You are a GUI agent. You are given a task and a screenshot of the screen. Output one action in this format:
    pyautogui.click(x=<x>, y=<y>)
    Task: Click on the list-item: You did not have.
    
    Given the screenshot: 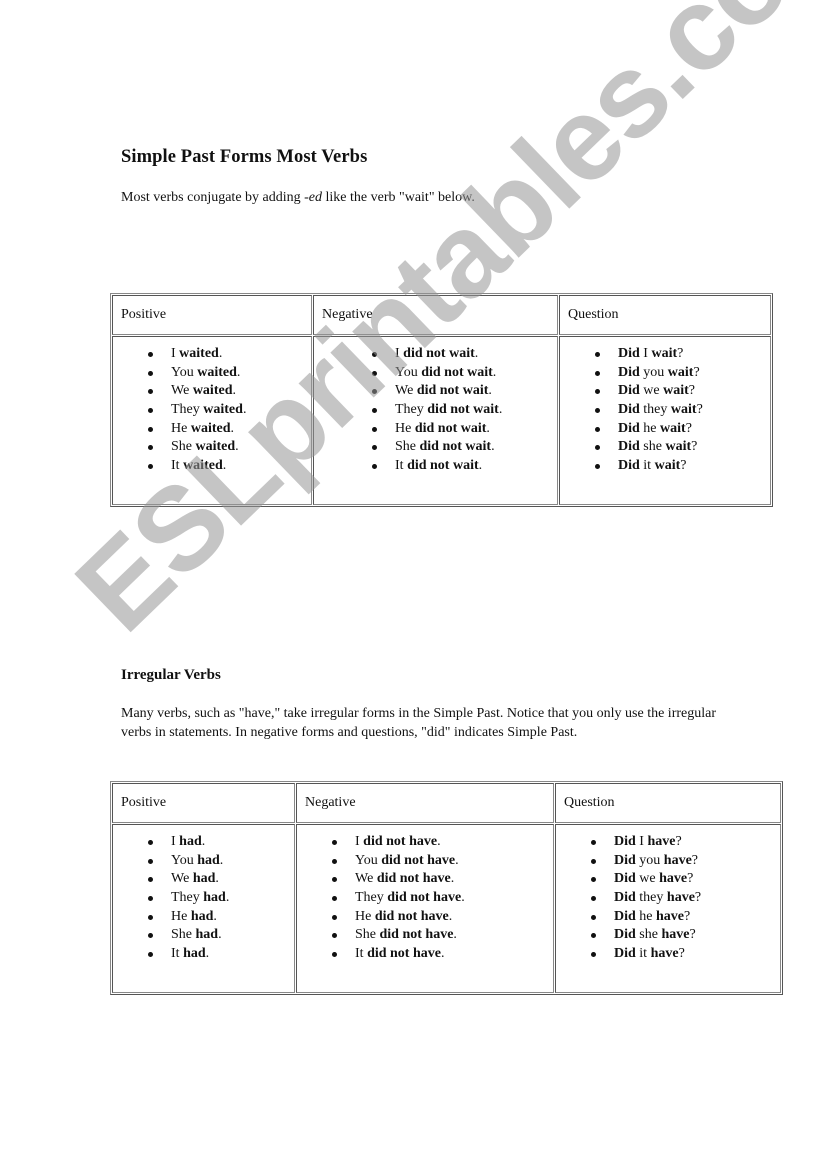 What is the action you would take?
    pyautogui.click(x=425, y=861)
    